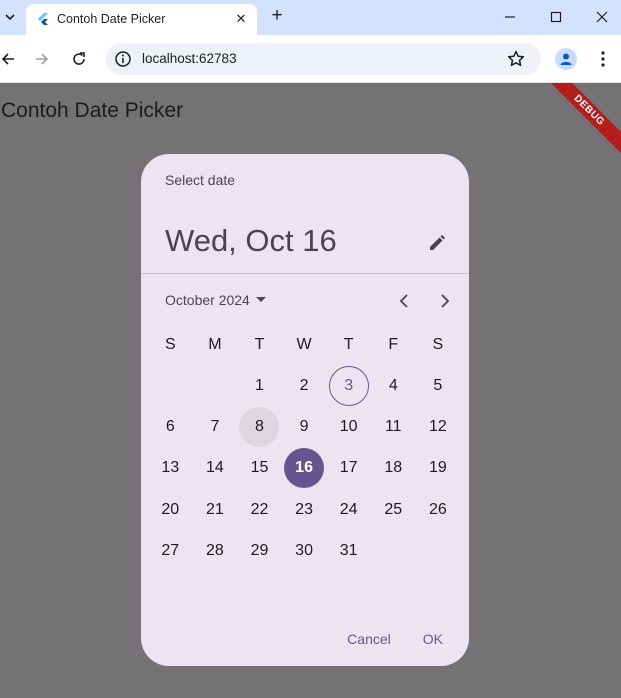  I want to click on dialog-help-text: Select date, so click(200, 180).